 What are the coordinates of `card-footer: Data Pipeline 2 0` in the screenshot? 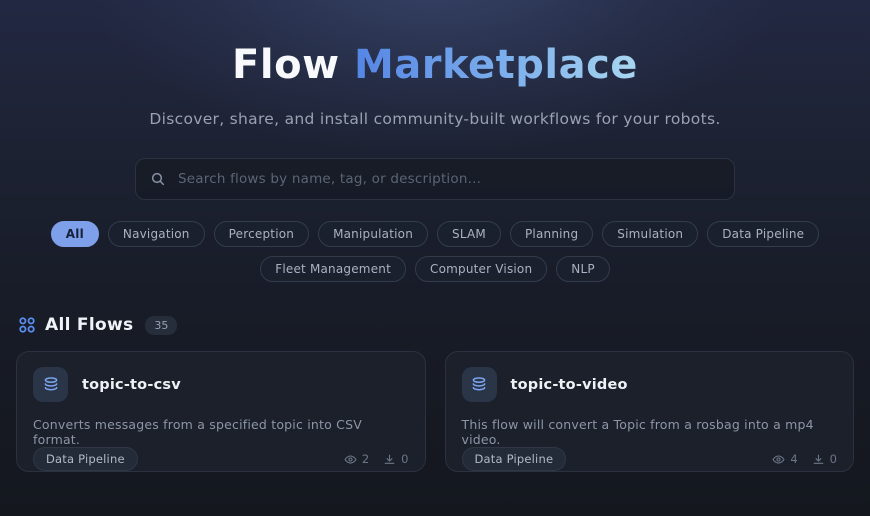 It's located at (221, 459).